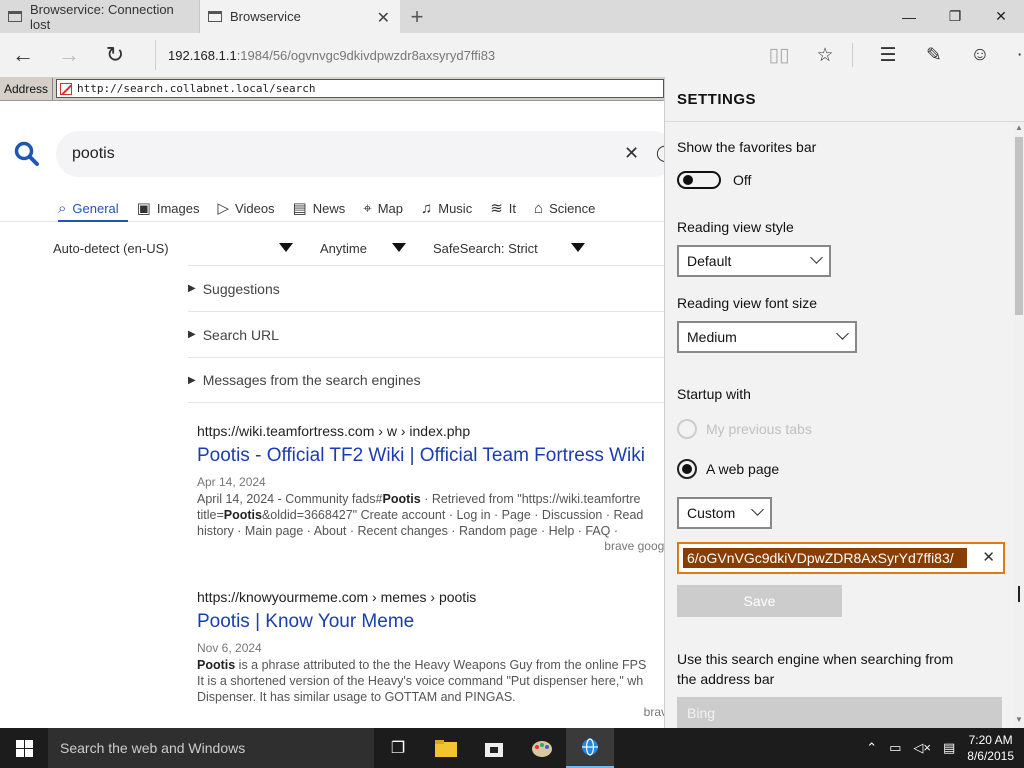 This screenshot has width=1024, height=768. What do you see at coordinates (427, 208) in the screenshot?
I see `music-icon: ♫` at bounding box center [427, 208].